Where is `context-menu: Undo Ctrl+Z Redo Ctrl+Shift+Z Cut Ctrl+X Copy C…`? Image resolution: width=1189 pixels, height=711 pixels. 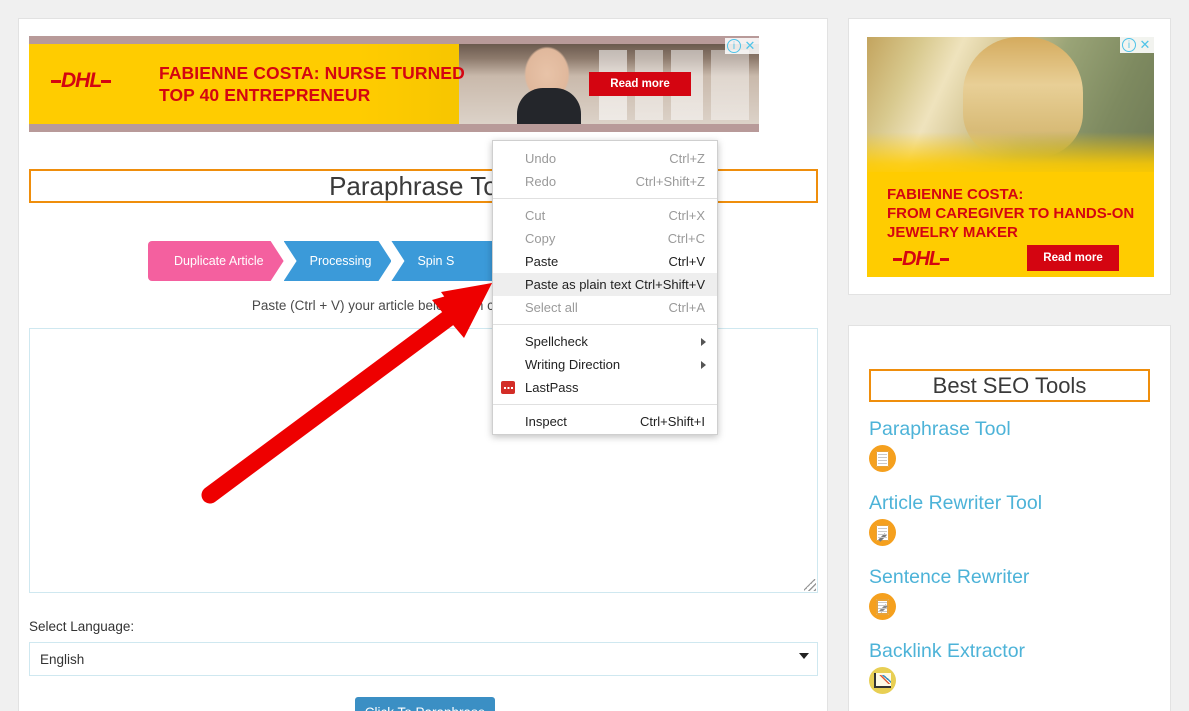 context-menu: Undo Ctrl+Z Redo Ctrl+Shift+Z Cut Ctrl+X Copy C… is located at coordinates (605, 287).